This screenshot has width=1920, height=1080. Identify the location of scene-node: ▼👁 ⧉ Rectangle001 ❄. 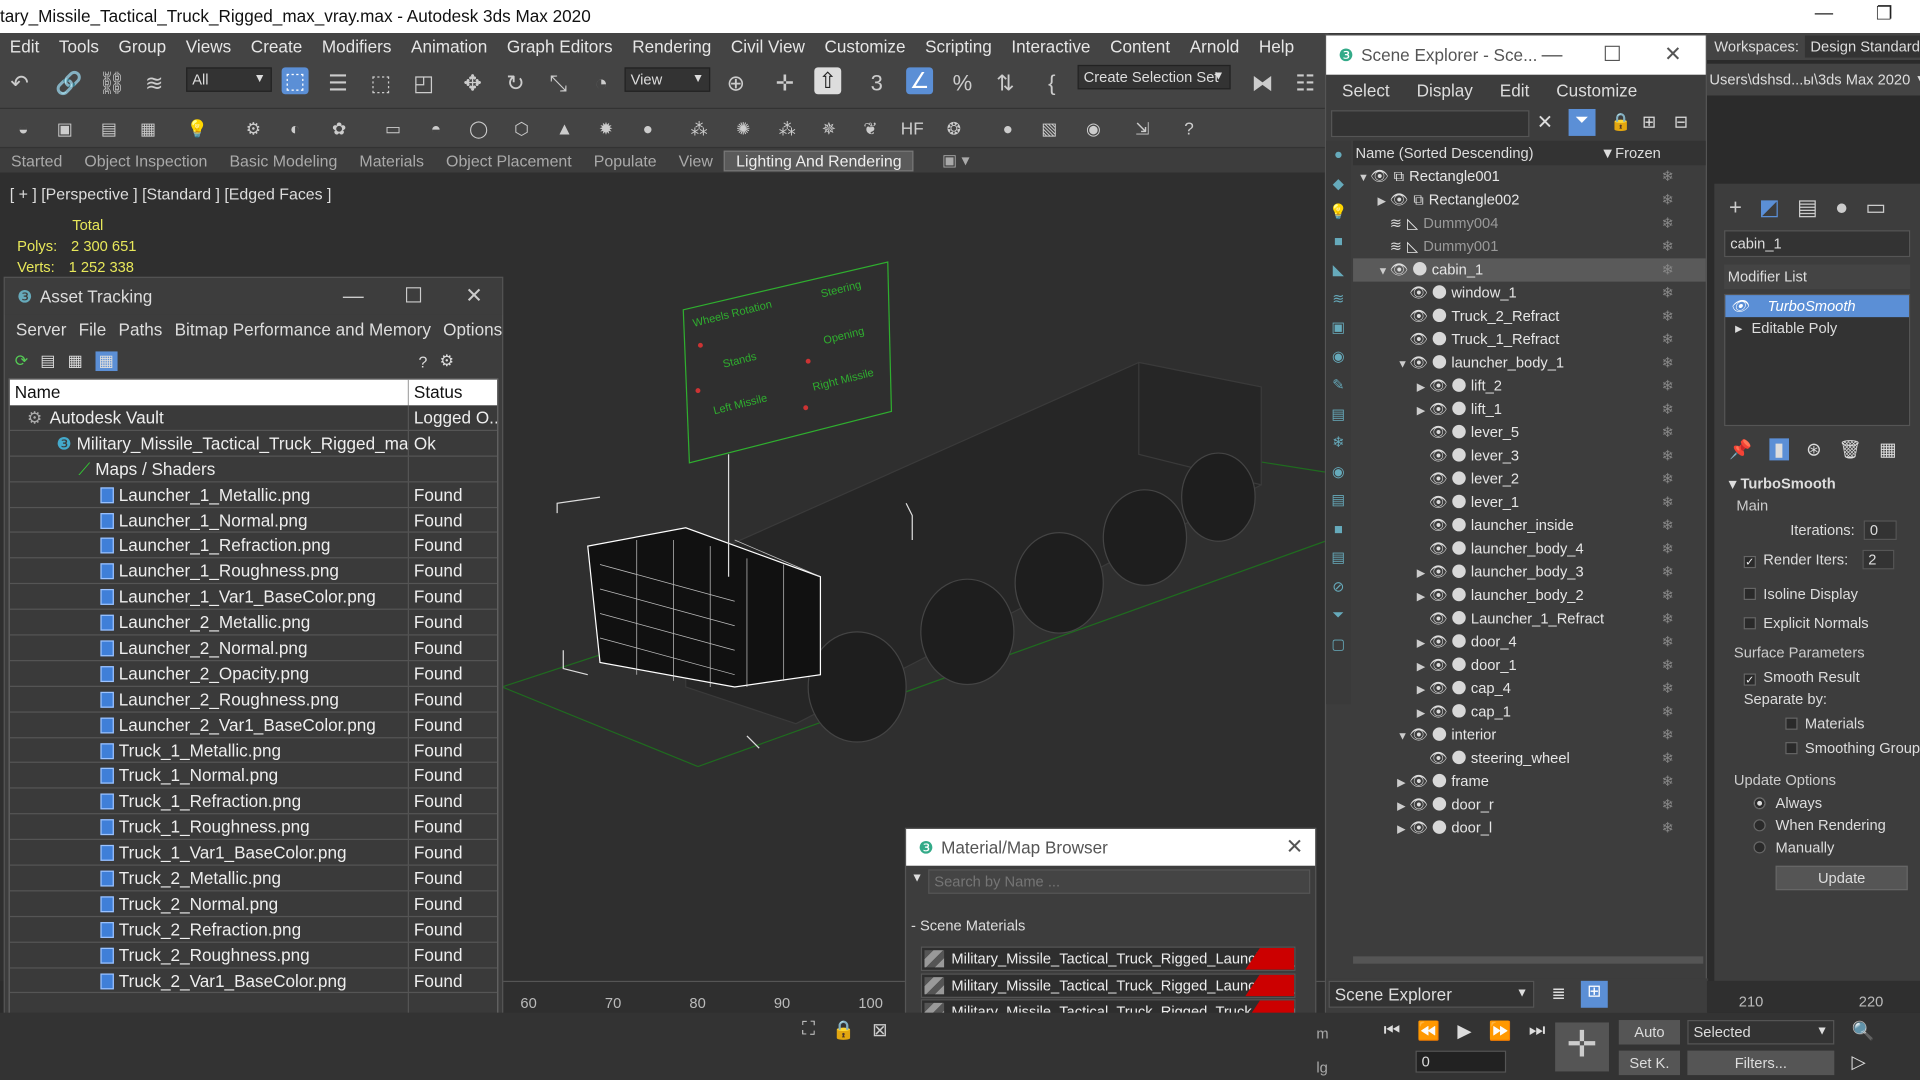
(1529, 176).